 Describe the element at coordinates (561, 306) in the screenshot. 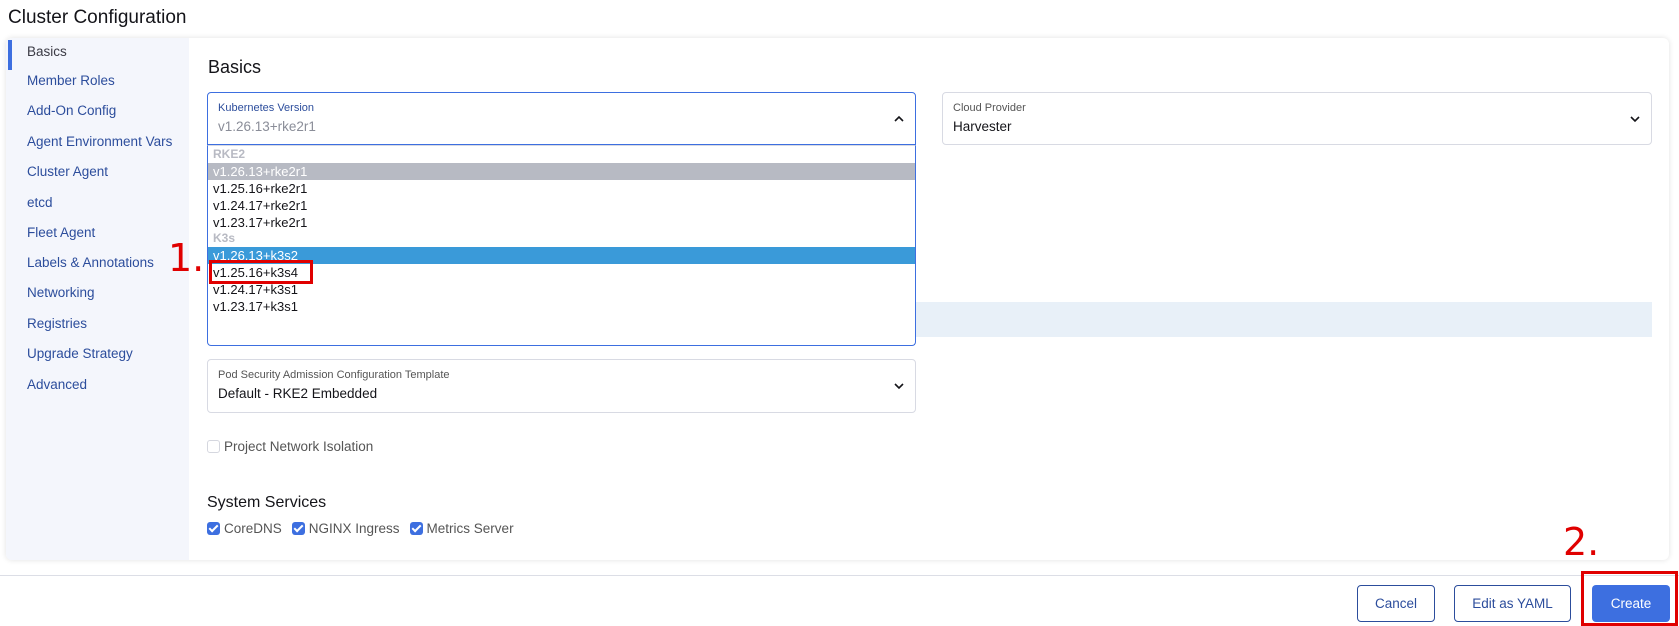

I see `dropdown-option: v1.23.17+k3s1` at that location.